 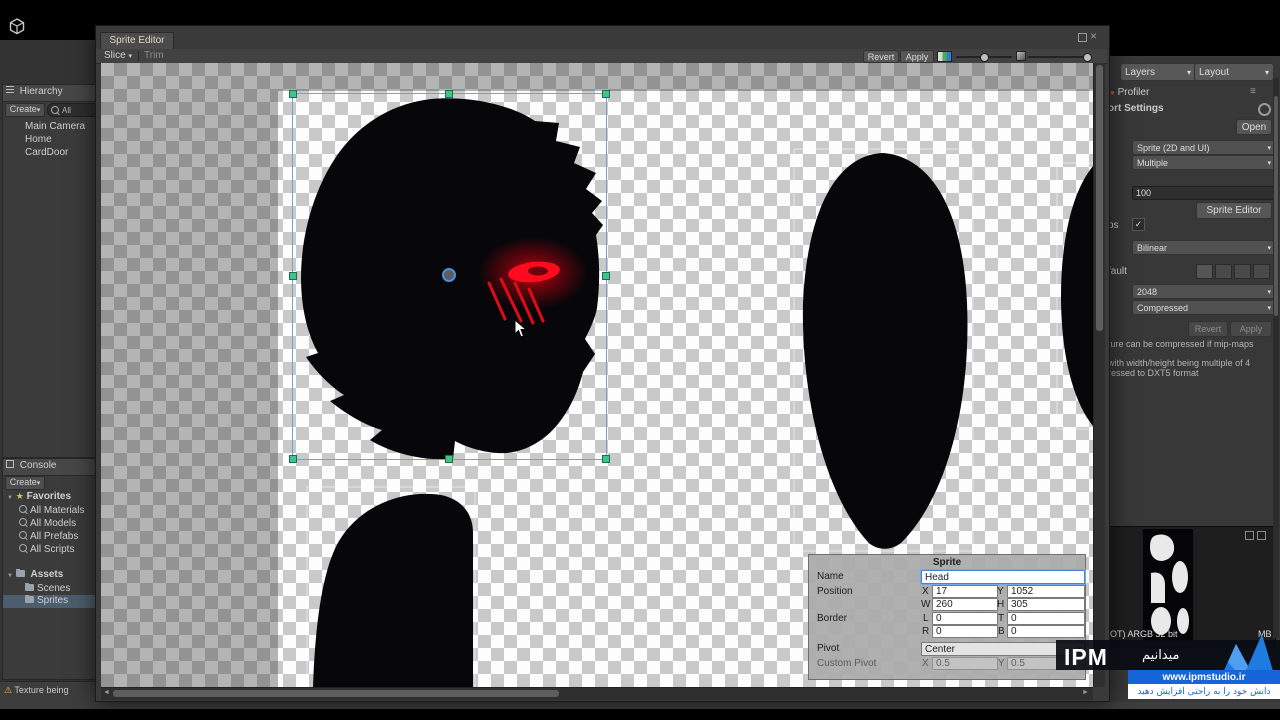 What do you see at coordinates (1099, 198) in the screenshot?
I see `vertical-scrollbar-thumb` at bounding box center [1099, 198].